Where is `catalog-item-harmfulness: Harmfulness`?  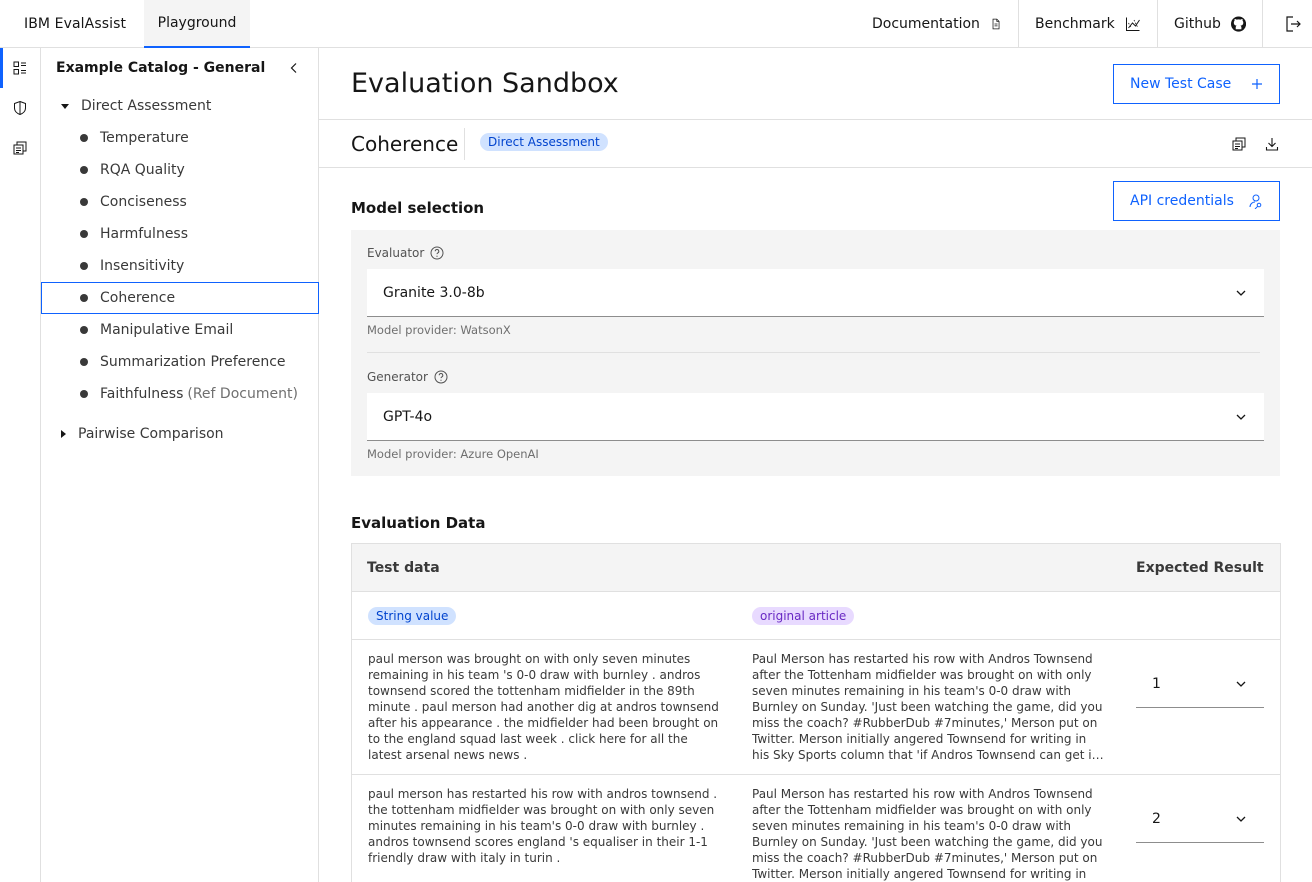 catalog-item-harmfulness: Harmfulness is located at coordinates (180, 234).